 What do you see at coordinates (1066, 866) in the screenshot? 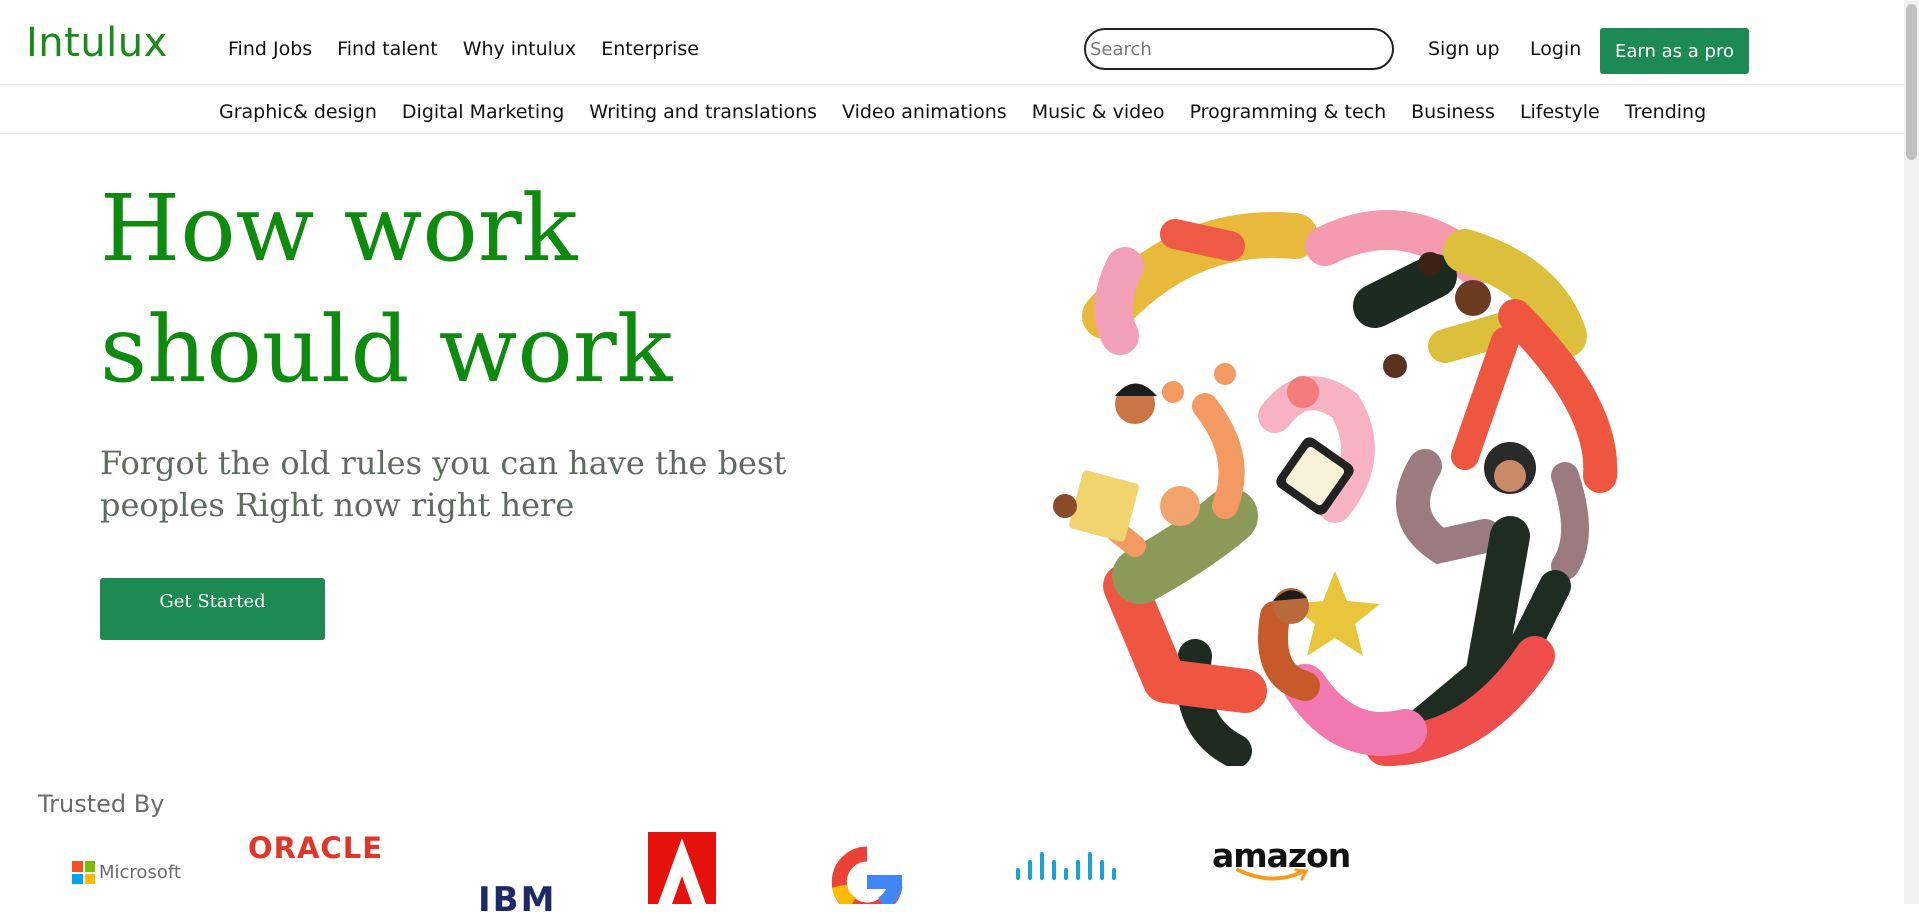
I see `cisco-logo` at bounding box center [1066, 866].